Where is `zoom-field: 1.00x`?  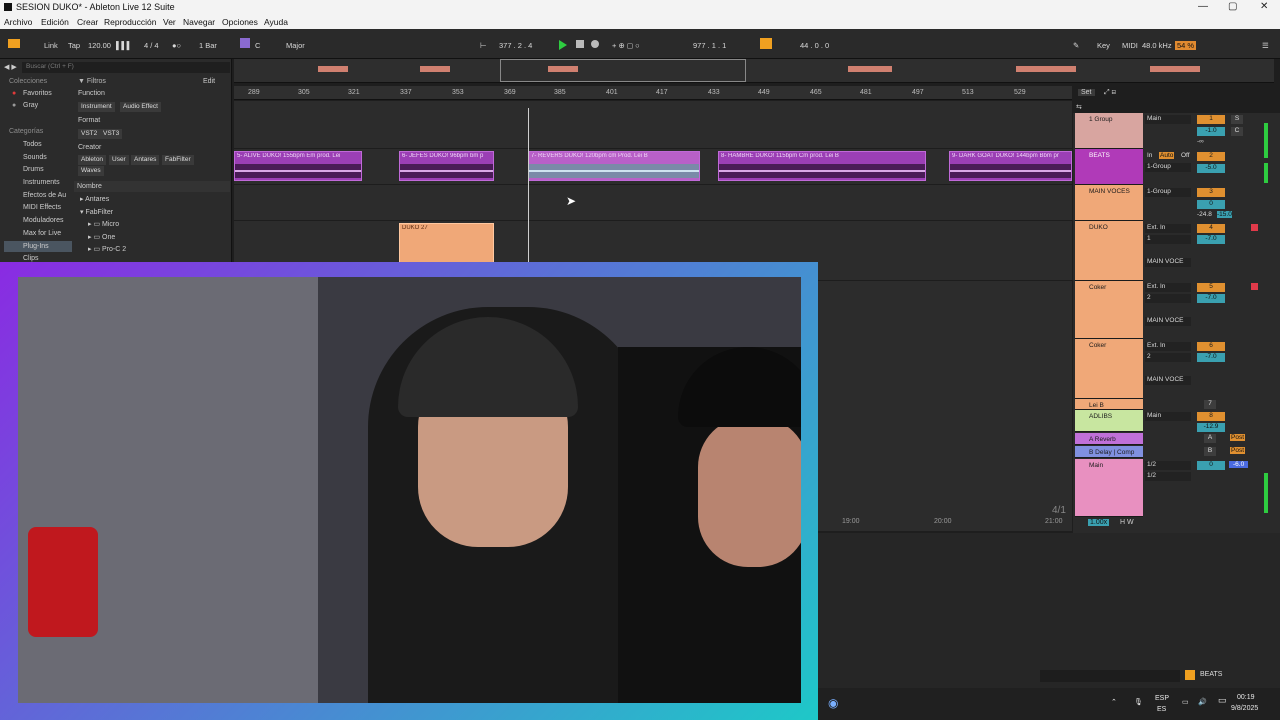 zoom-field: 1.00x is located at coordinates (1099, 522).